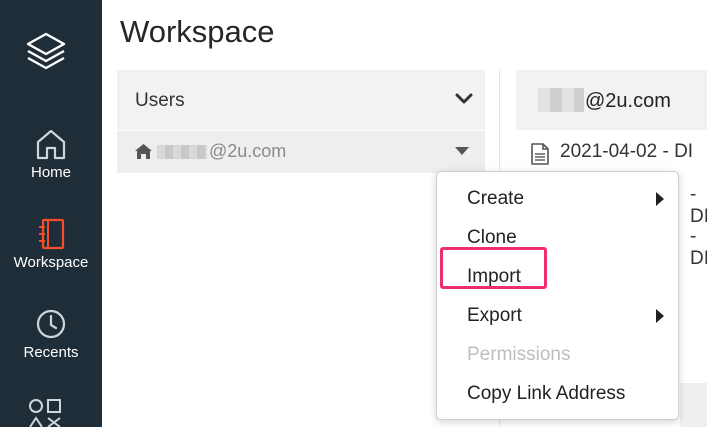 Image resolution: width=707 pixels, height=427 pixels. Describe the element at coordinates (494, 316) in the screenshot. I see `menu-item-export: Export` at that location.